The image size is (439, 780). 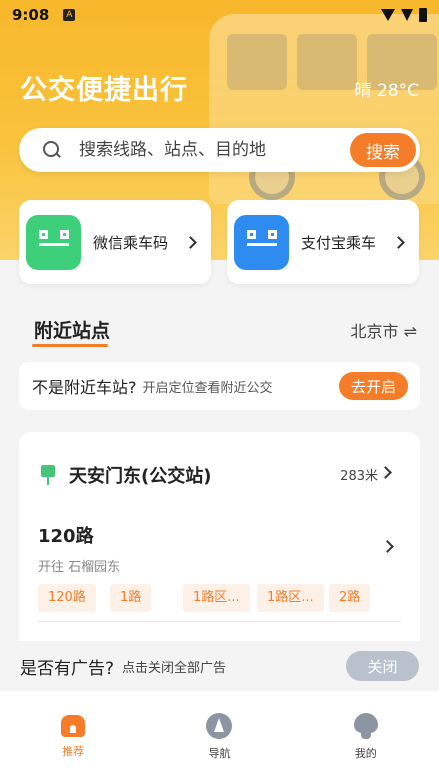 I want to click on route-chip: 2路, so click(x=350, y=598).